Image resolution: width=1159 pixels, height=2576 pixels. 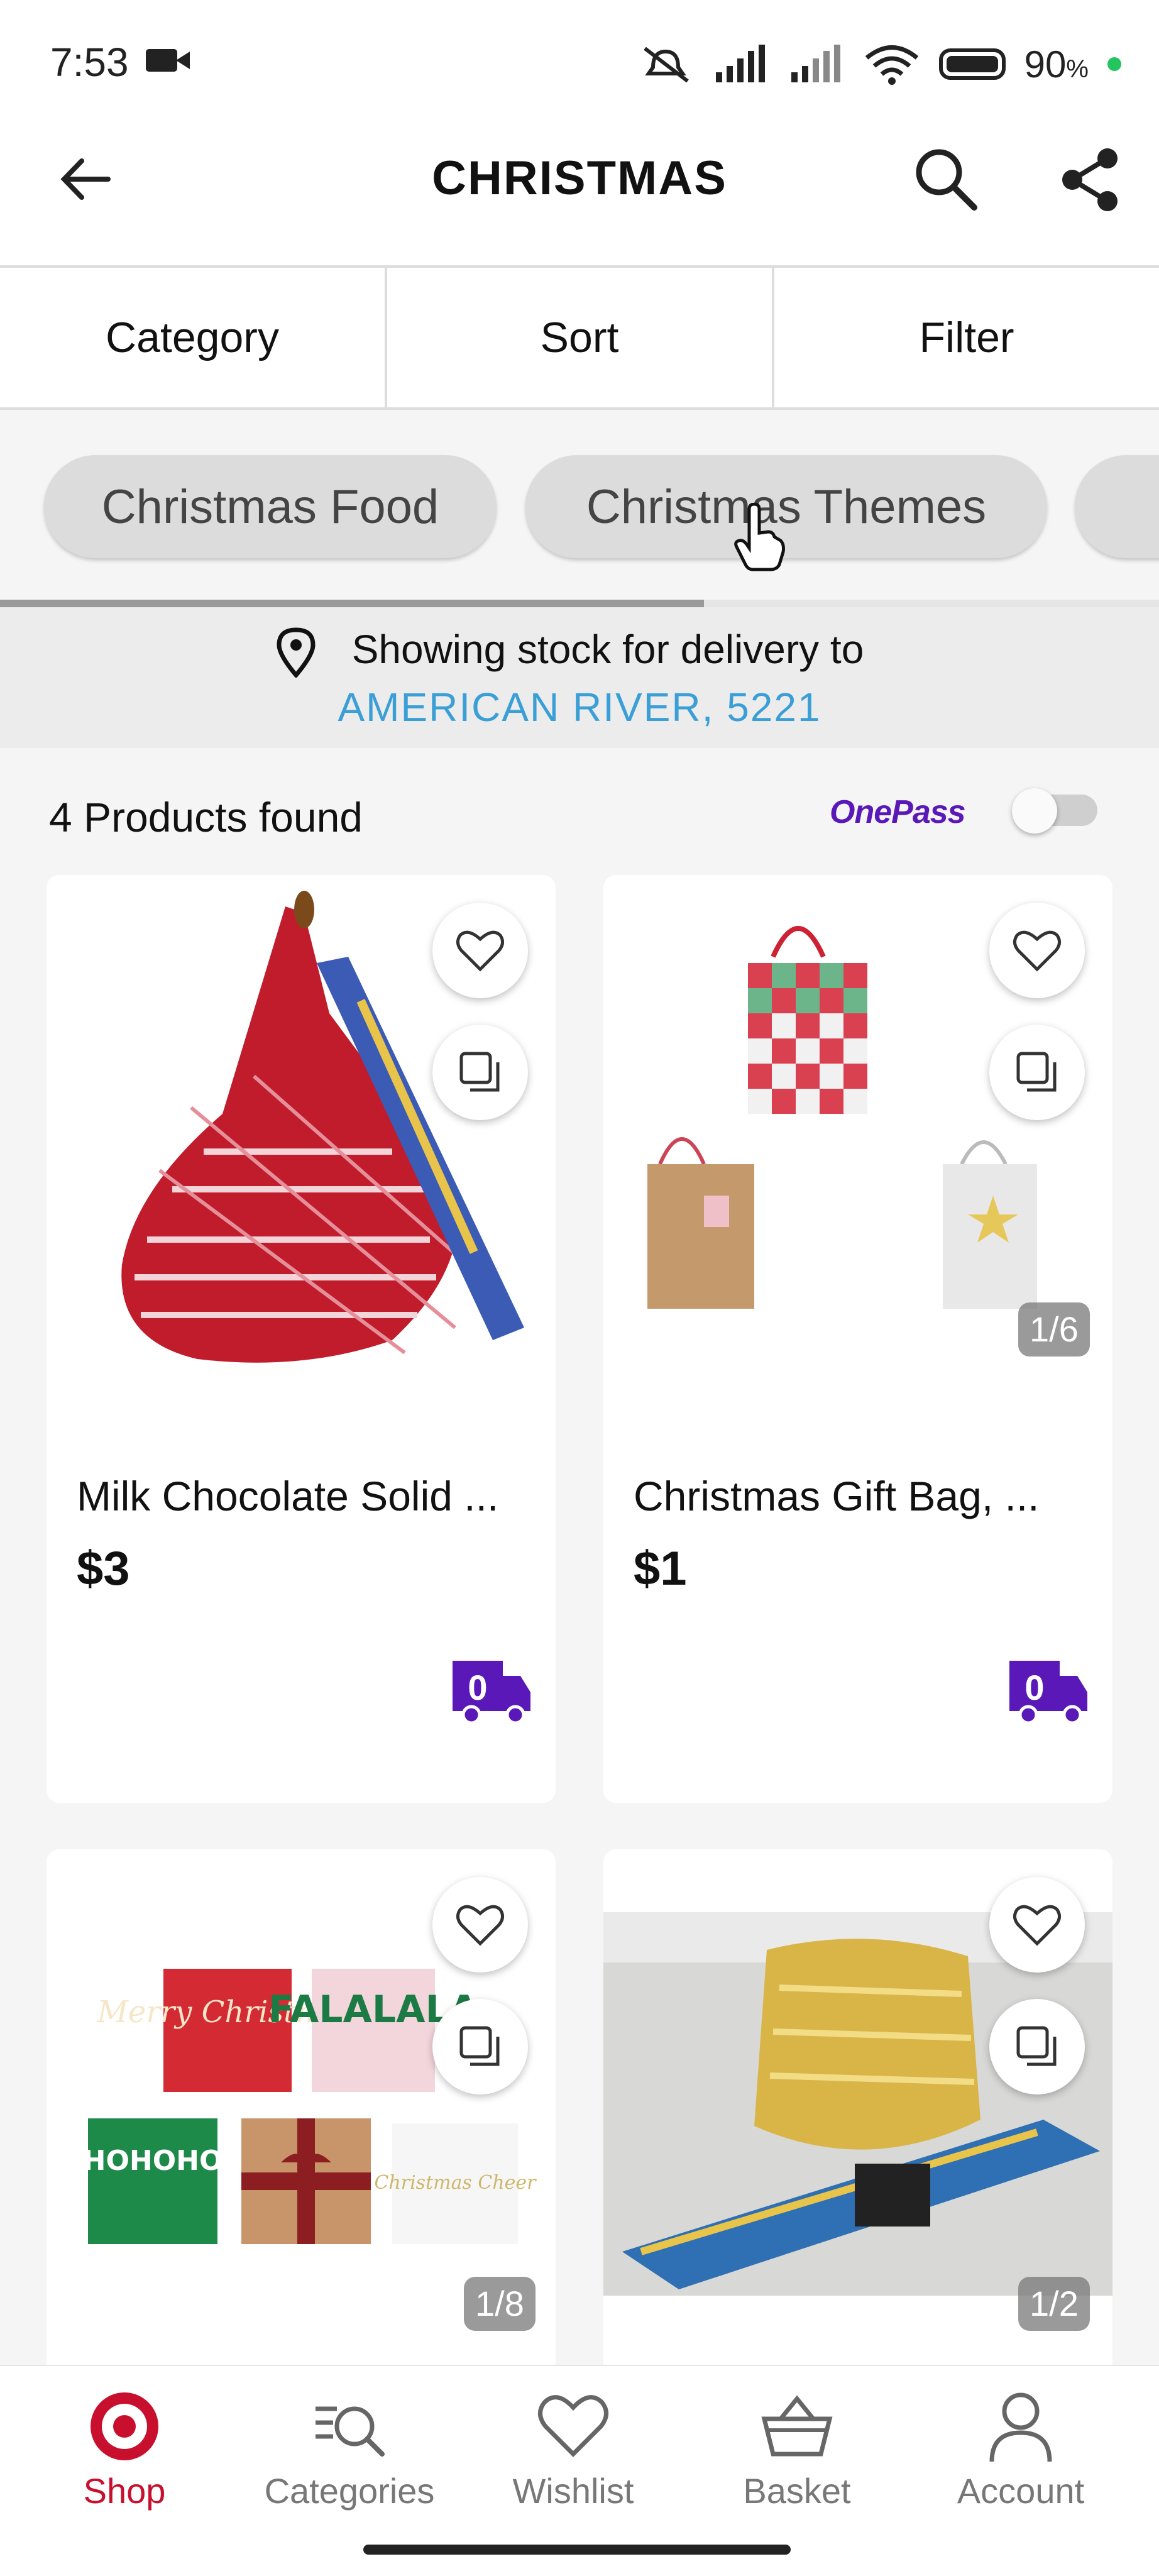 I want to click on nav-label: Wishlist, so click(x=573, y=2491).